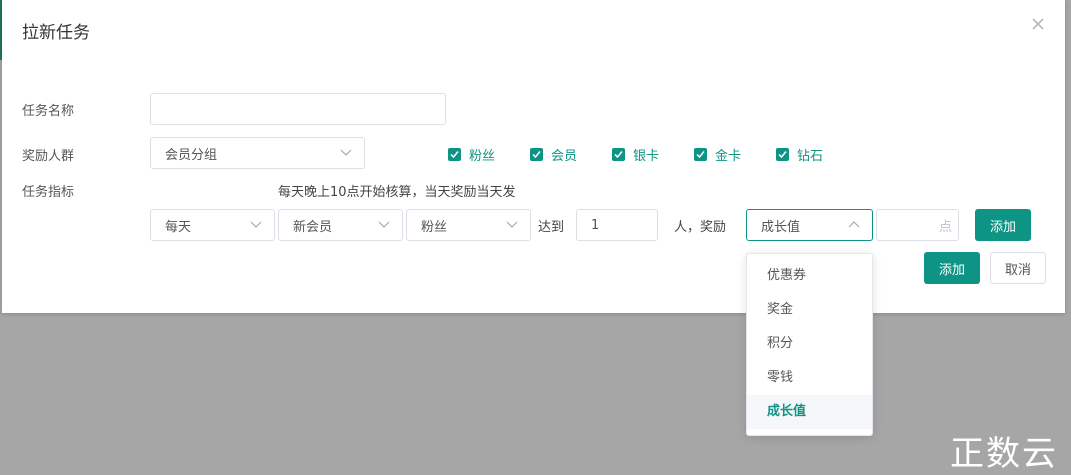  Describe the element at coordinates (809, 225) in the screenshot. I see `reward-type-select: 成长值` at that location.